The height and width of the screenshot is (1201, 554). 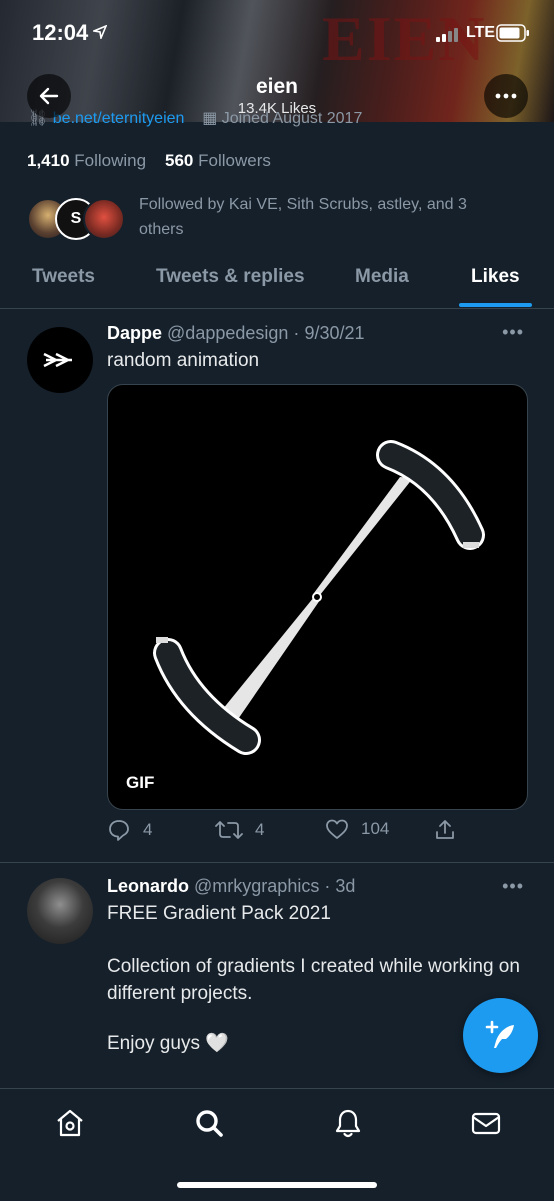 I want to click on share-icon, so click(x=445, y=829).